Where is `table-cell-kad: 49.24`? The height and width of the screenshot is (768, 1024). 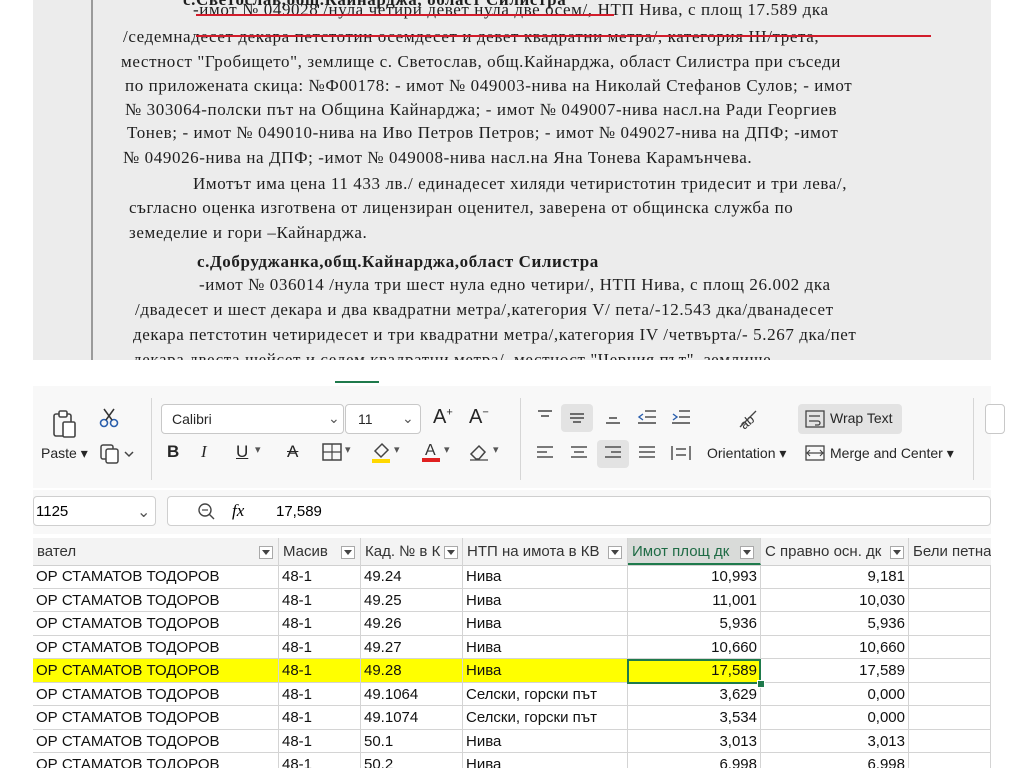
table-cell-kad: 49.24 is located at coordinates (412, 577).